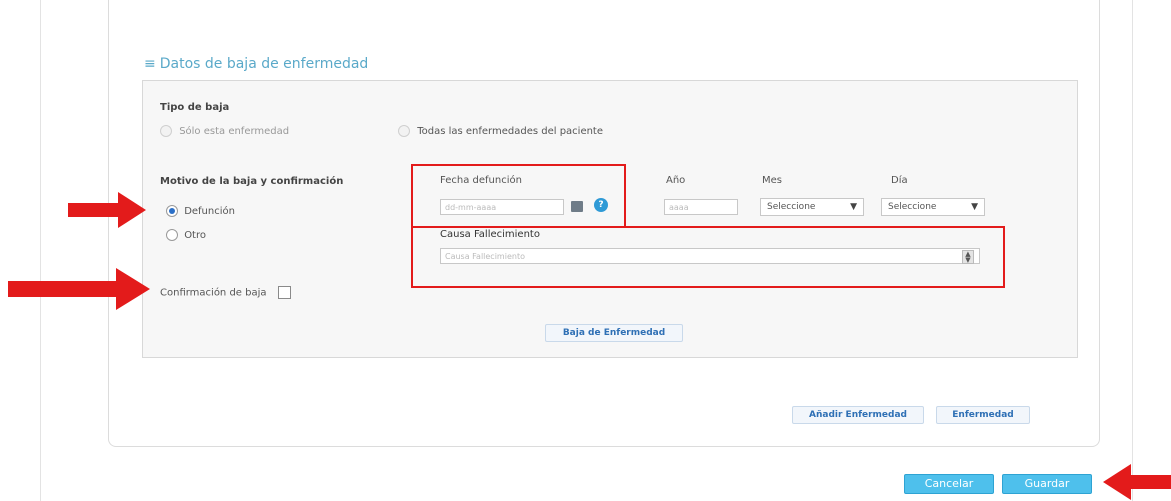  What do you see at coordinates (209, 211) in the screenshot?
I see `radio-defuncion-label: Defunción` at bounding box center [209, 211].